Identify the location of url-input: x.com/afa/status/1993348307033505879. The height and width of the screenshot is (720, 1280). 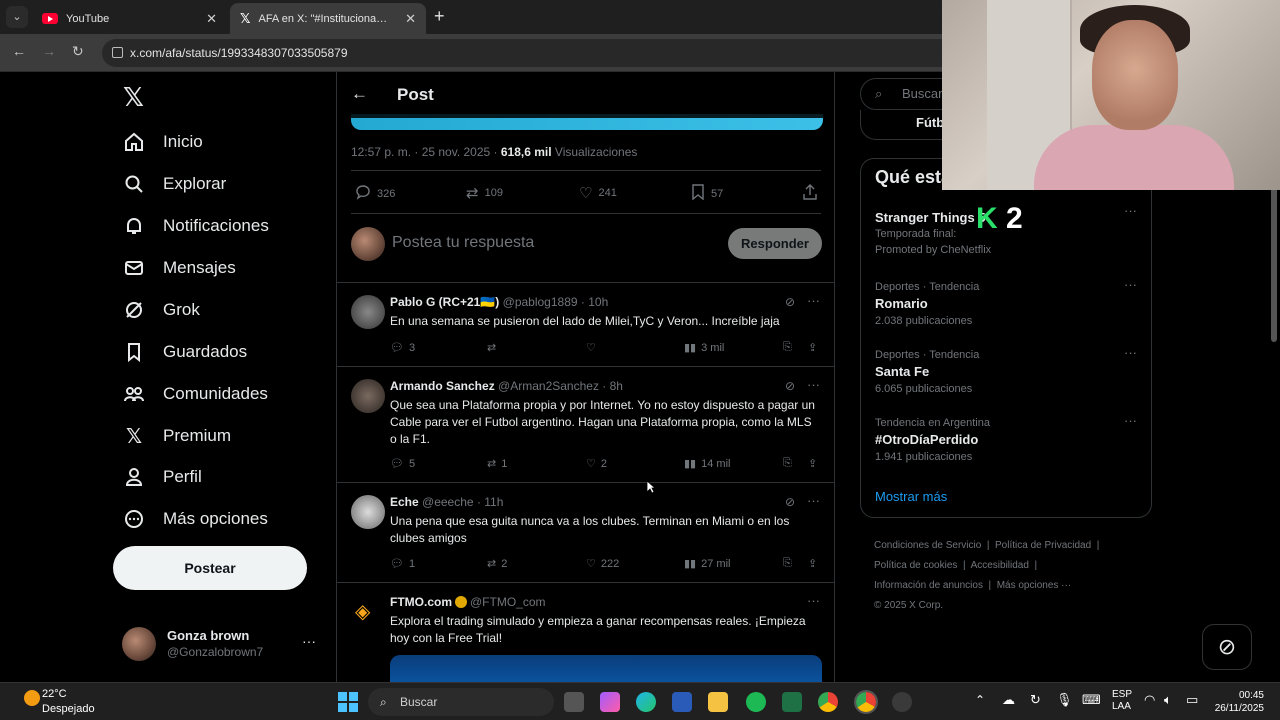
(532, 53).